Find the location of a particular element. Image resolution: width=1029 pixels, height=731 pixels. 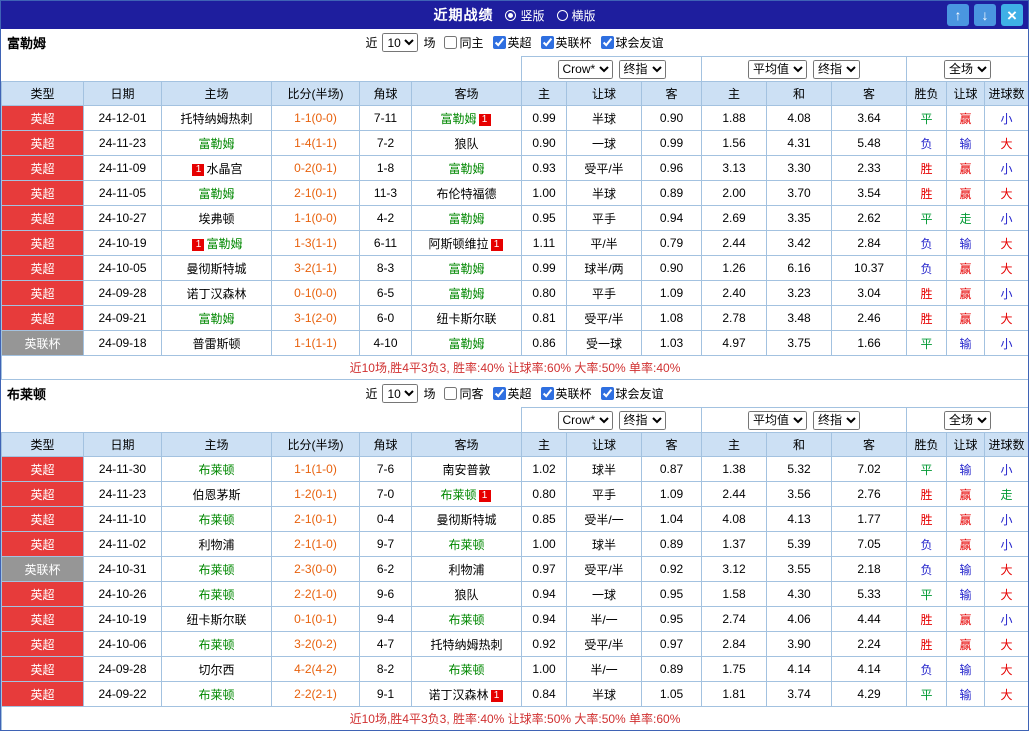

europe-draw-odds-cell: 4.31 is located at coordinates (799, 143).